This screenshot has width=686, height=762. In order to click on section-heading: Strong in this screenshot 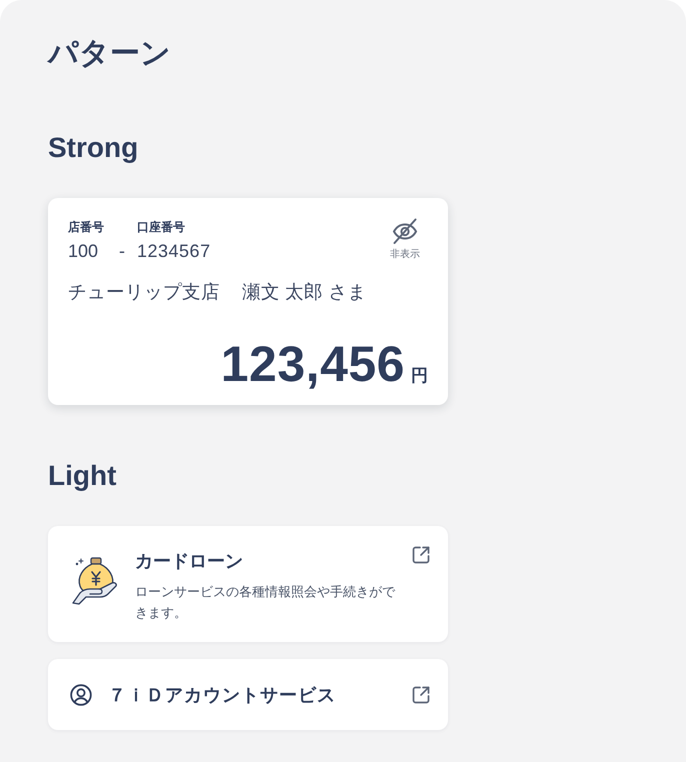, I will do `click(93, 148)`.